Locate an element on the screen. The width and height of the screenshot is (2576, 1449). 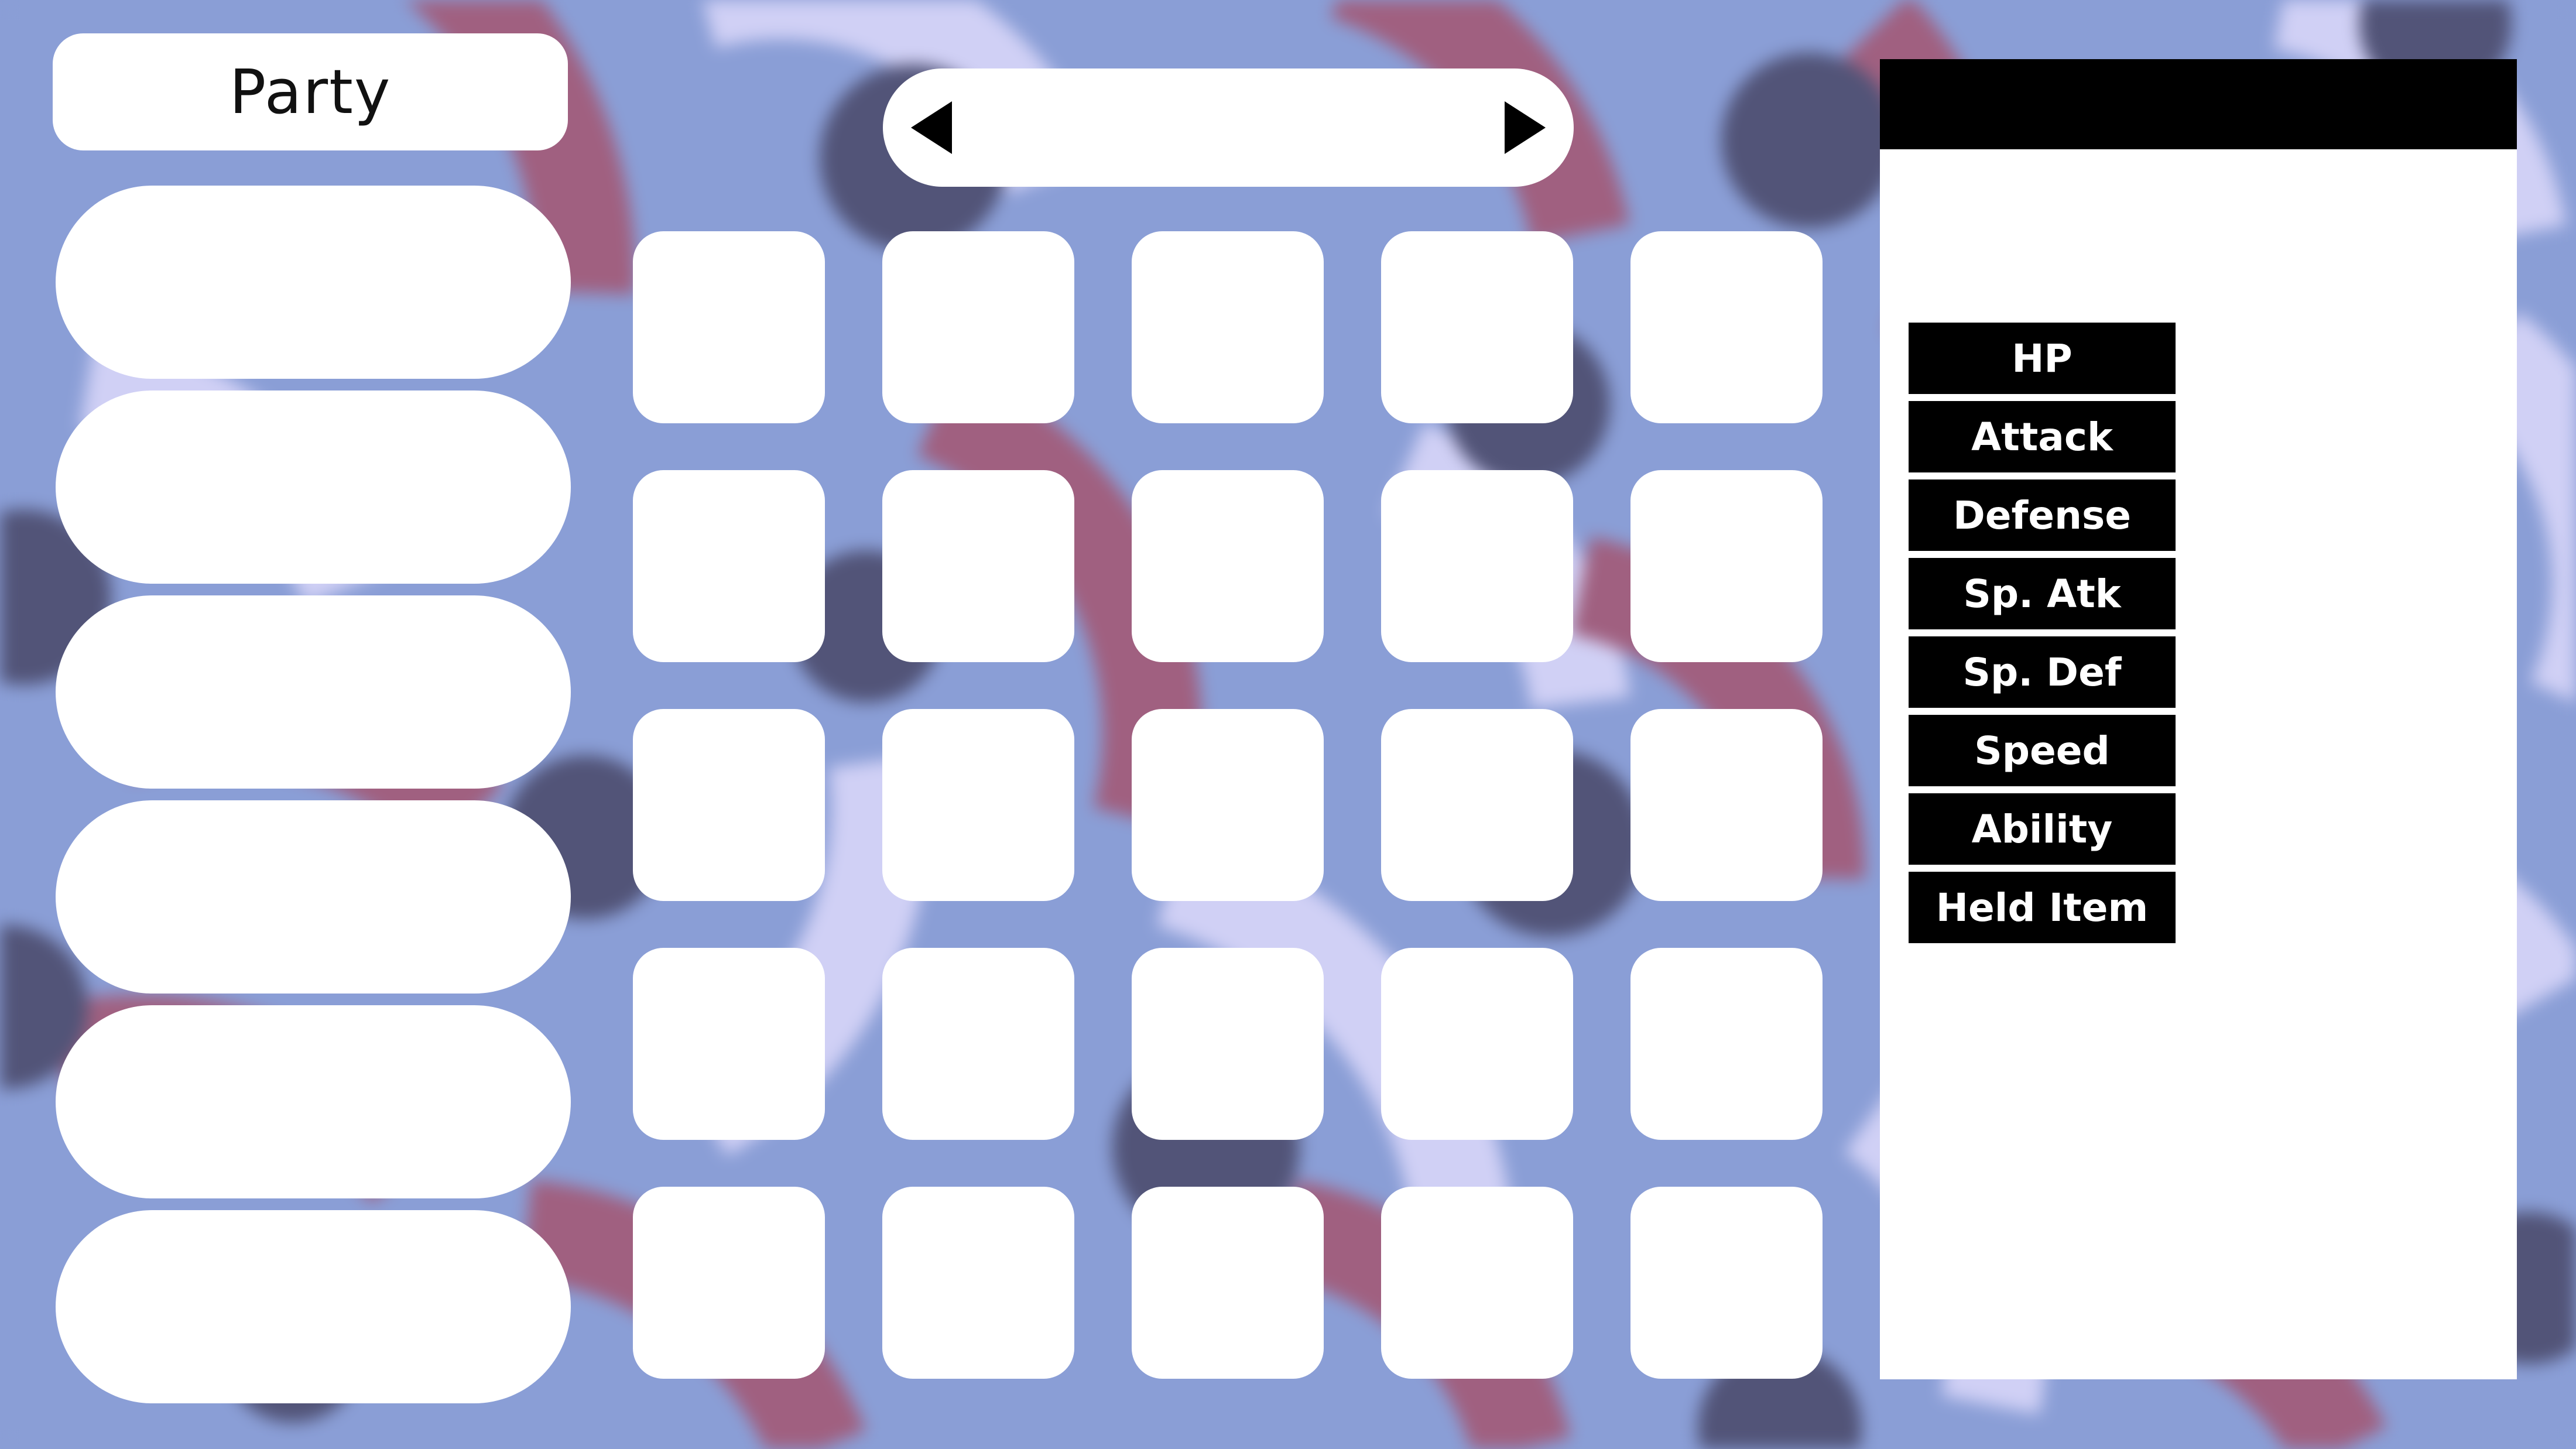
stat-label-sp-atk: Sp. Atk is located at coordinates (2042, 593).